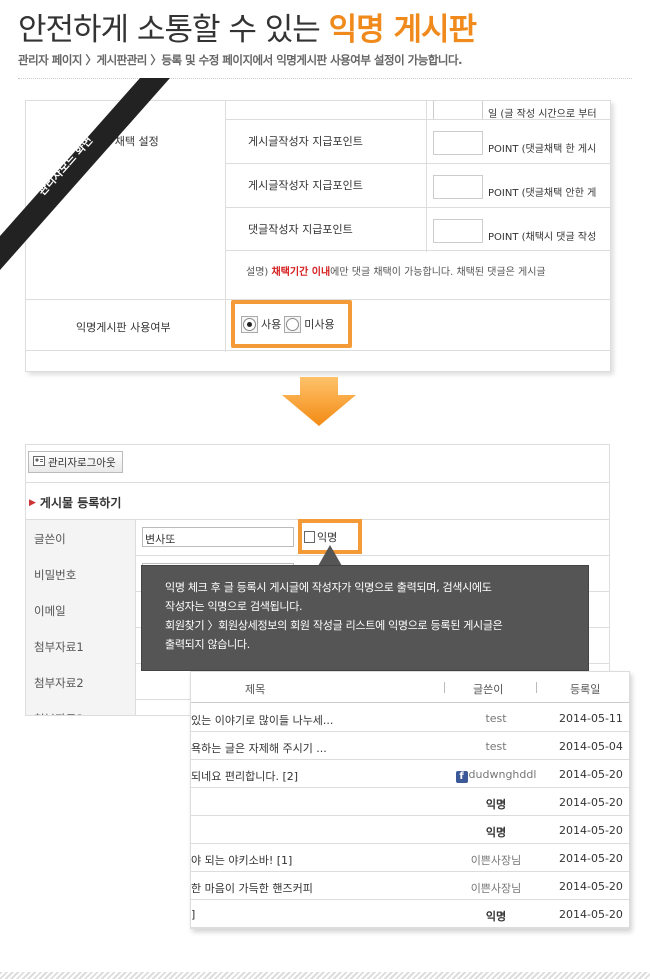  Describe the element at coordinates (75, 462) in the screenshot. I see `admin-logout-button: 관리자로그아웃` at that location.